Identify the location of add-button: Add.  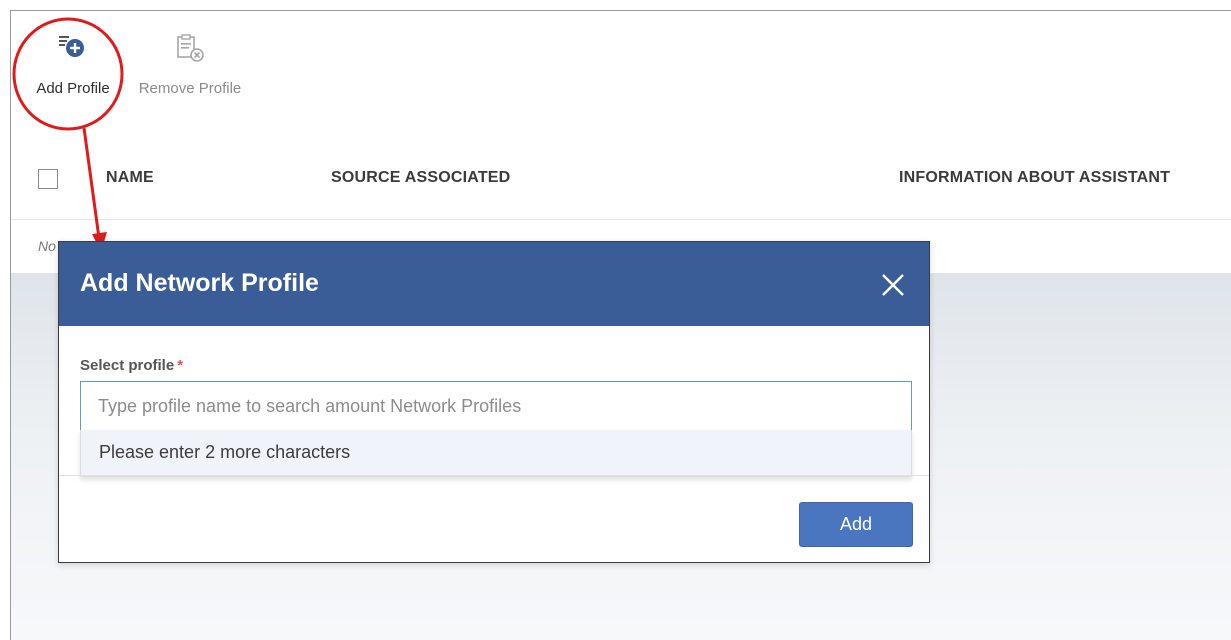
(856, 524).